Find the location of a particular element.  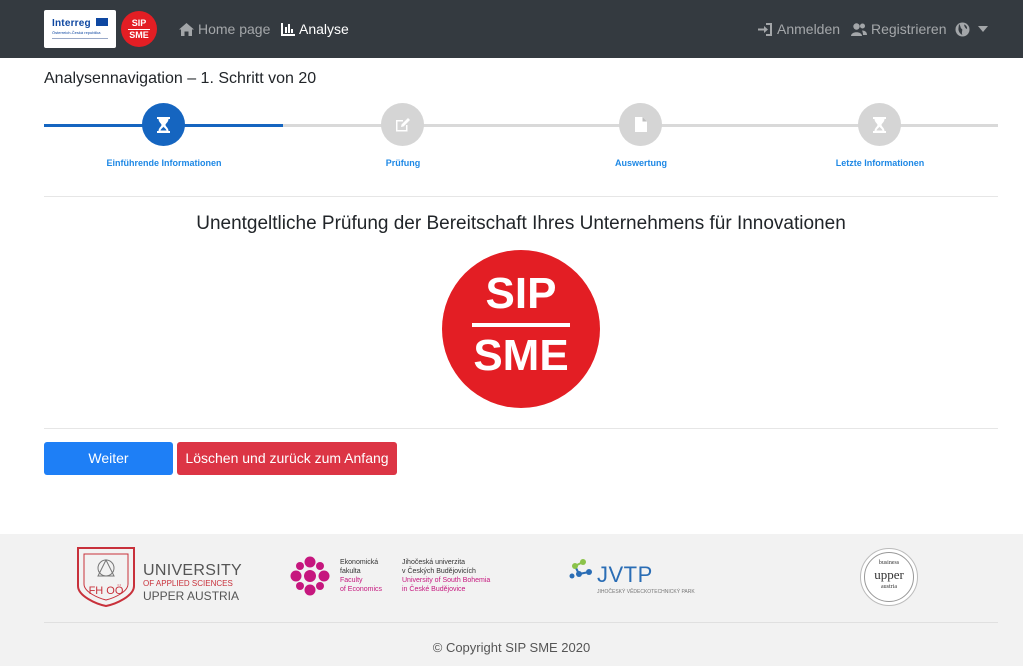

sip-sme-logo-line2: SME is located at coordinates (521, 355).